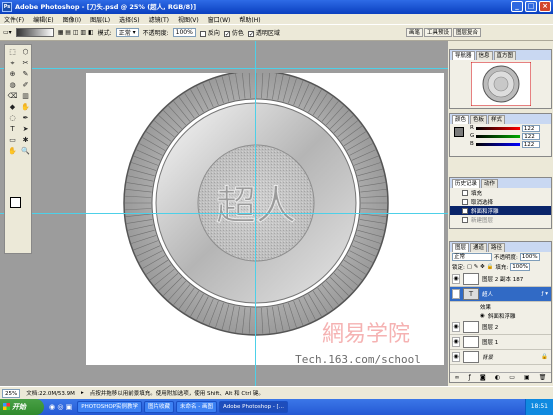 This screenshot has width=553, height=415. I want to click on layer-row: ◉ 图层 2, so click(500, 327).